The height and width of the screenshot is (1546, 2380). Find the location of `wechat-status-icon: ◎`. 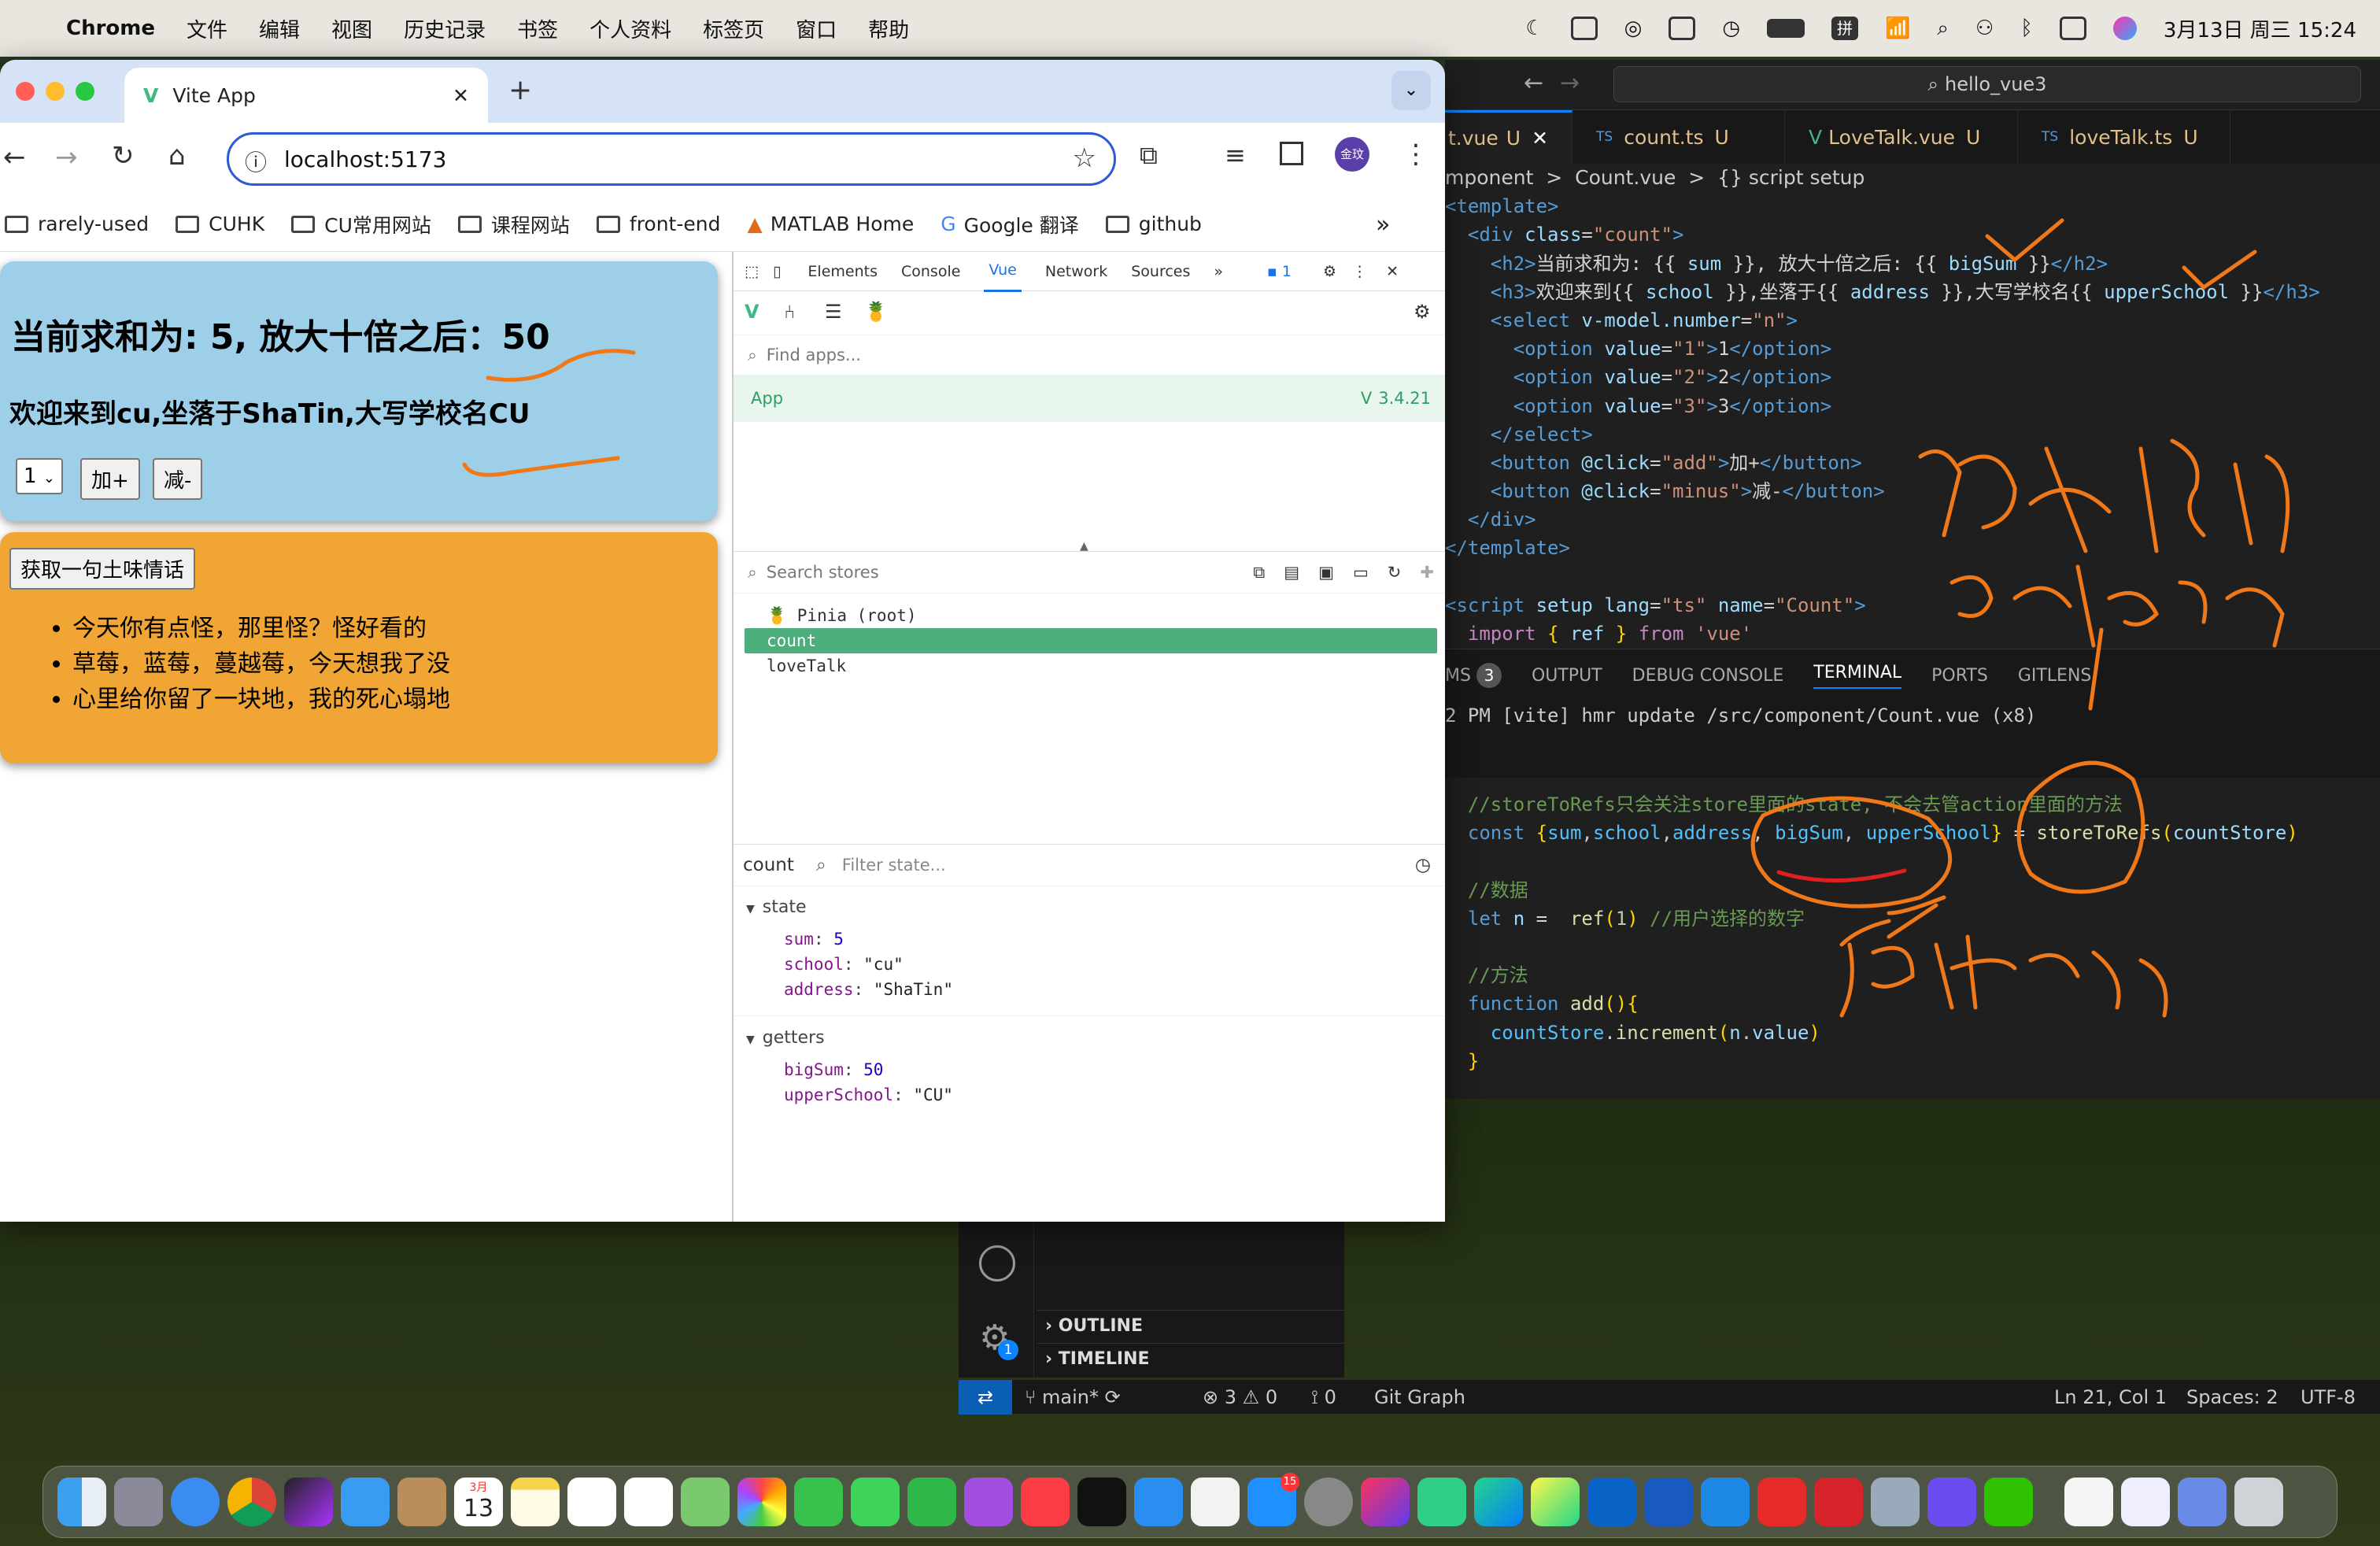

wechat-status-icon: ◎ is located at coordinates (1633, 28).